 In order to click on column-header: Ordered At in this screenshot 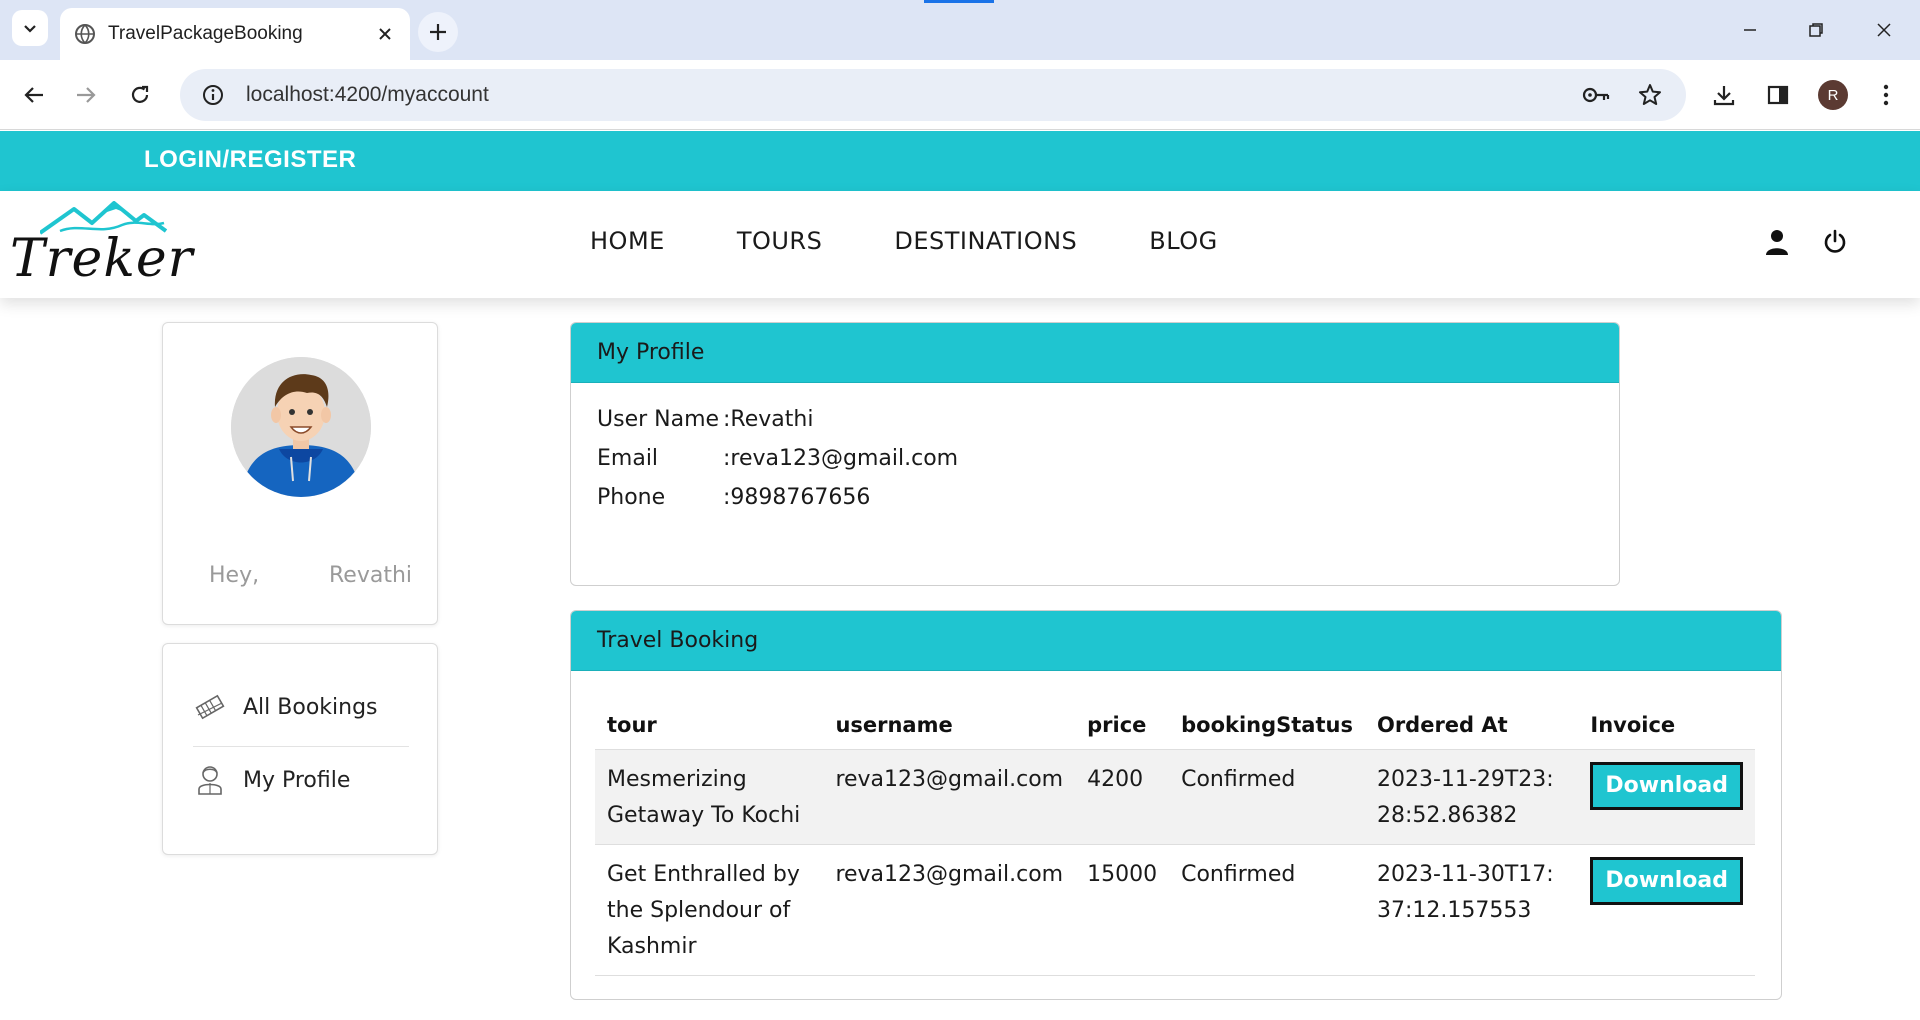, I will do `click(1471, 726)`.